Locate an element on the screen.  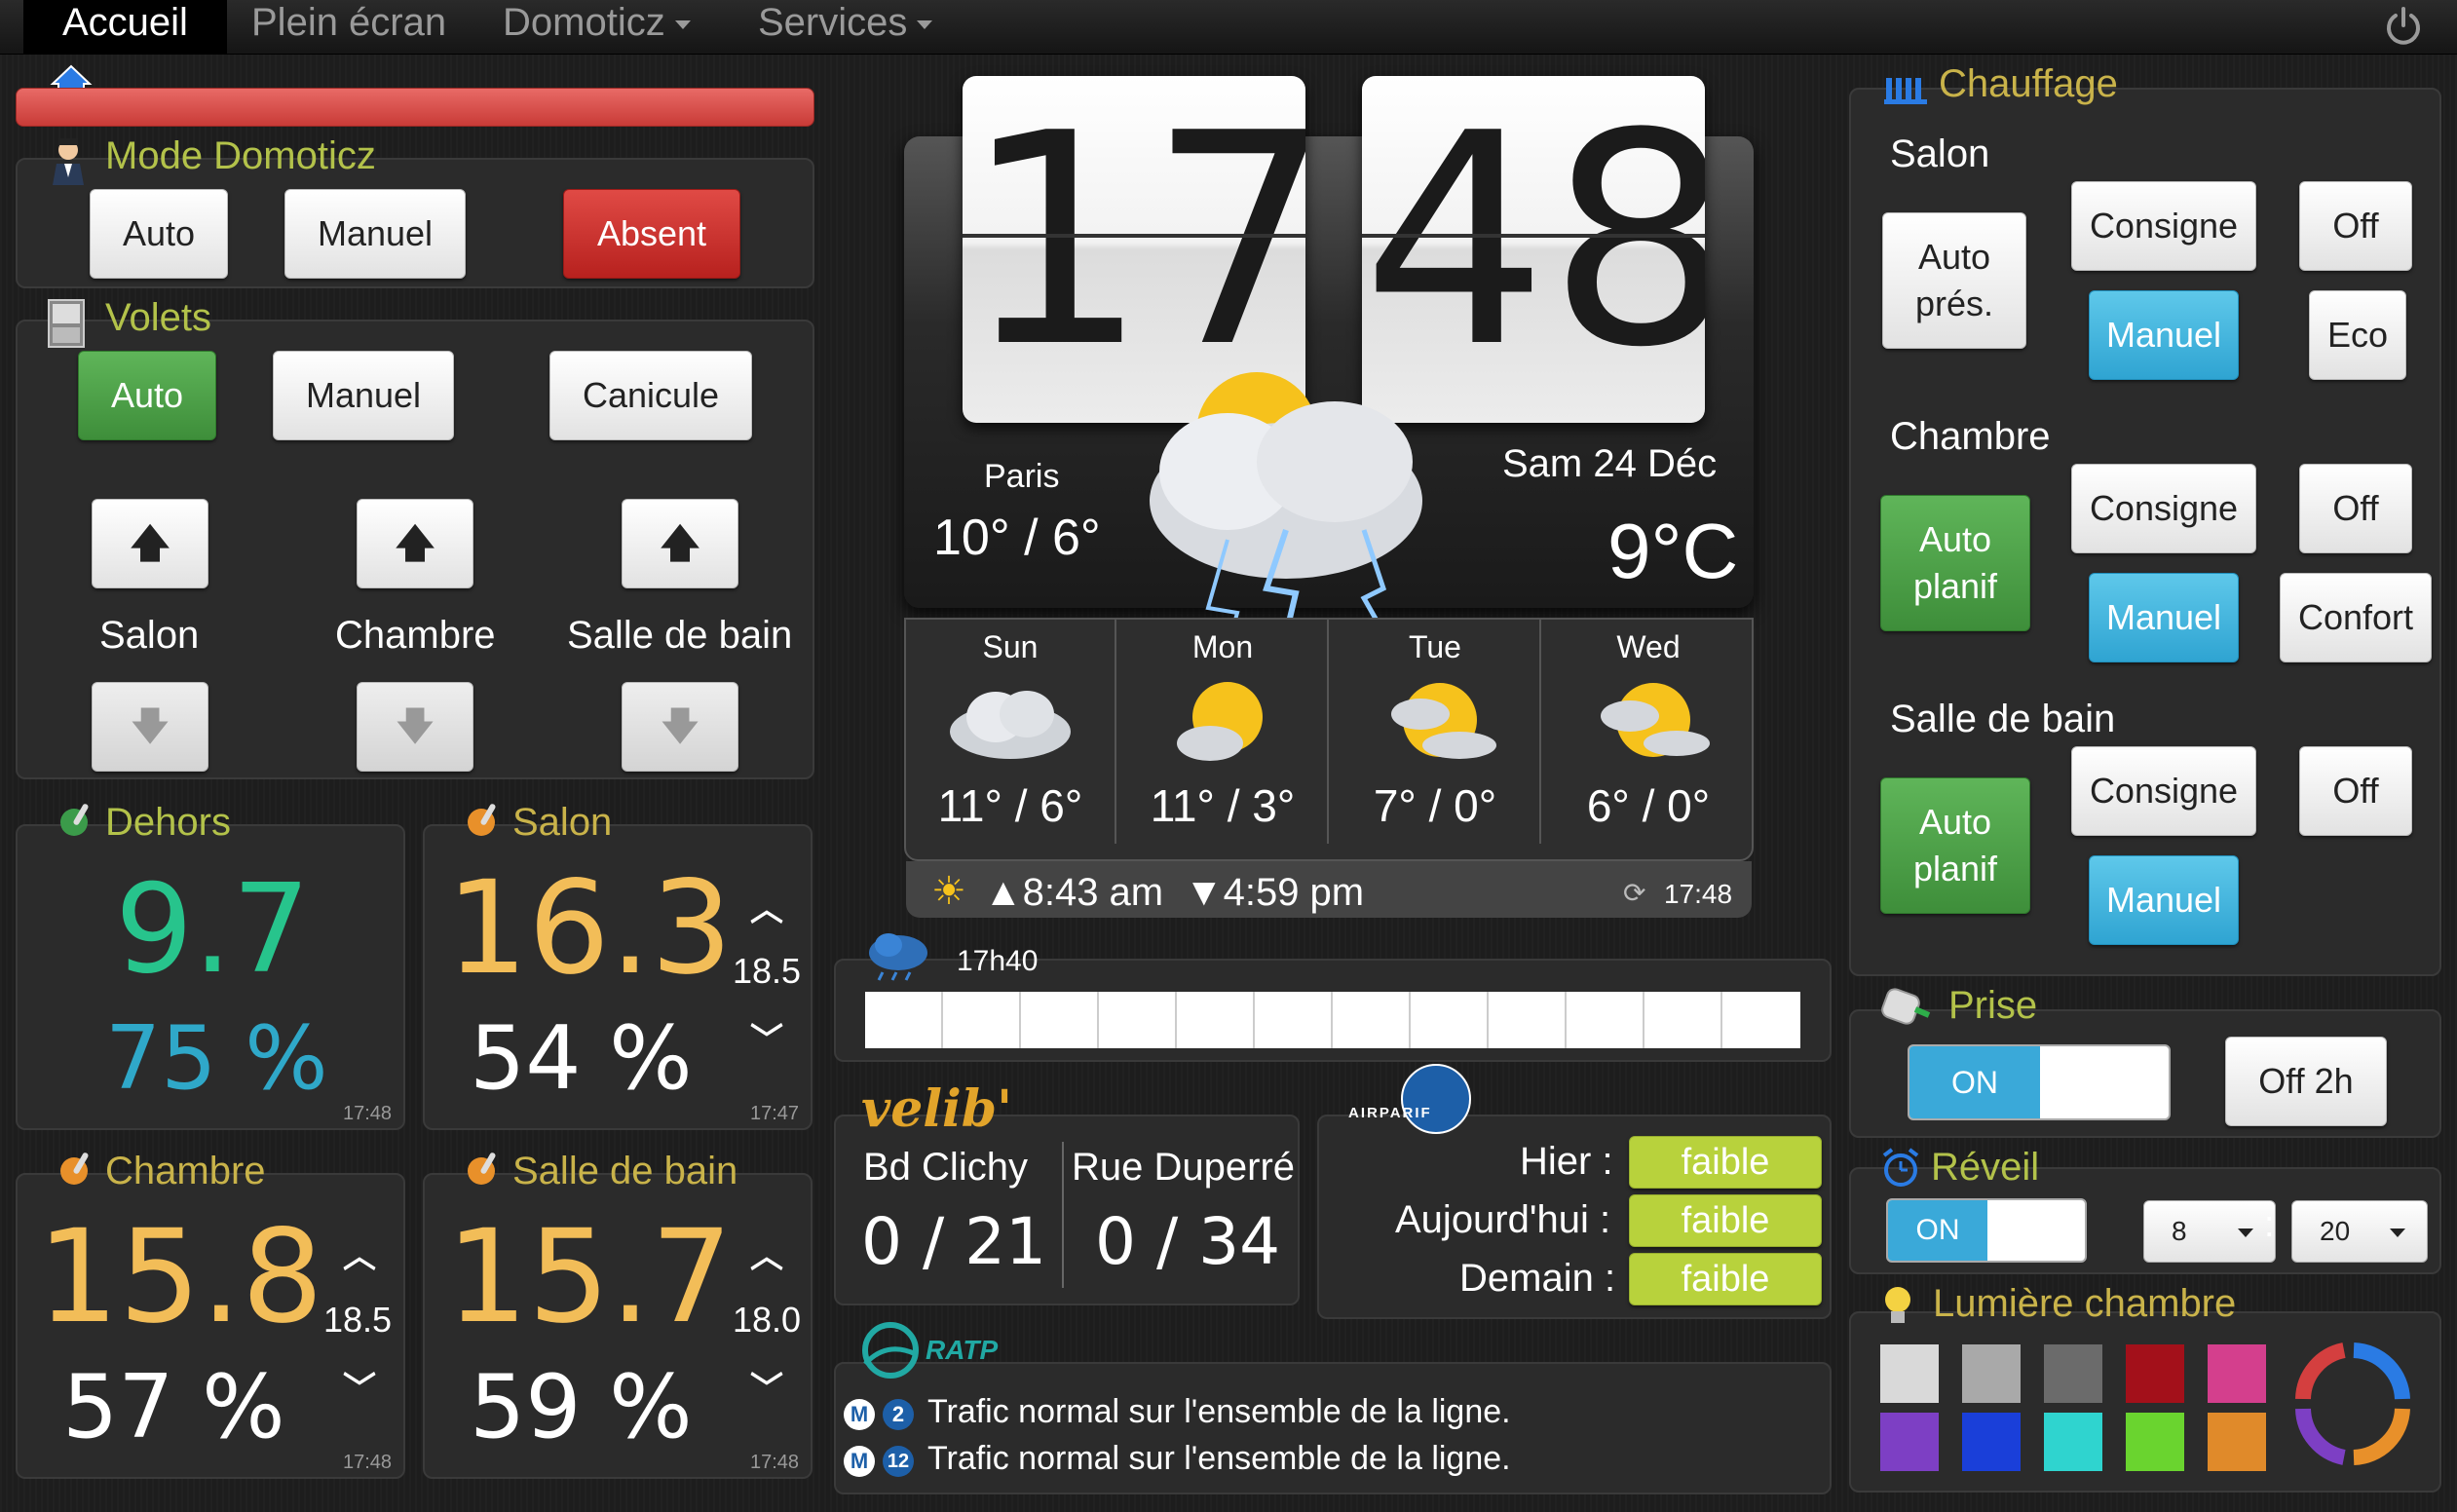
chauffage-sdb-mode-button: Auto planif is located at coordinates (1955, 845).